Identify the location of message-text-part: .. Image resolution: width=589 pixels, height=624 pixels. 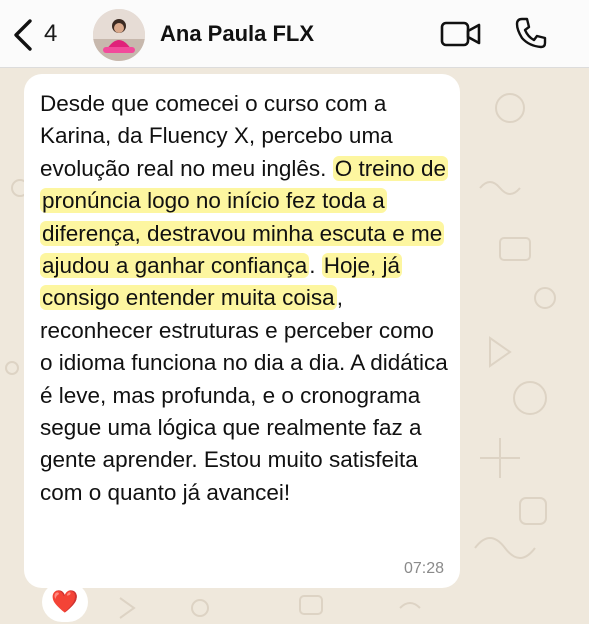
(315, 266).